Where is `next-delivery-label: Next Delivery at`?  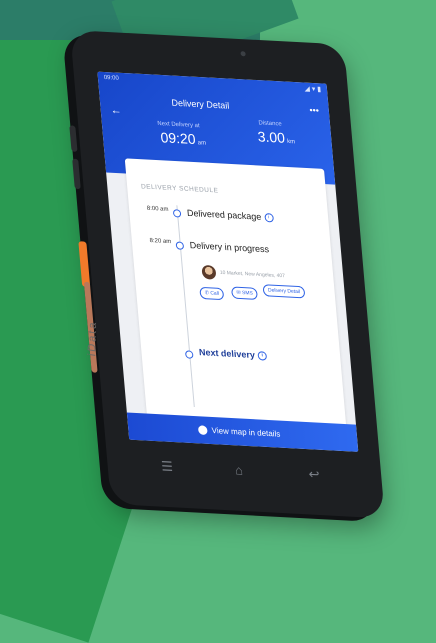 next-delivery-label: Next Delivery at is located at coordinates (178, 125).